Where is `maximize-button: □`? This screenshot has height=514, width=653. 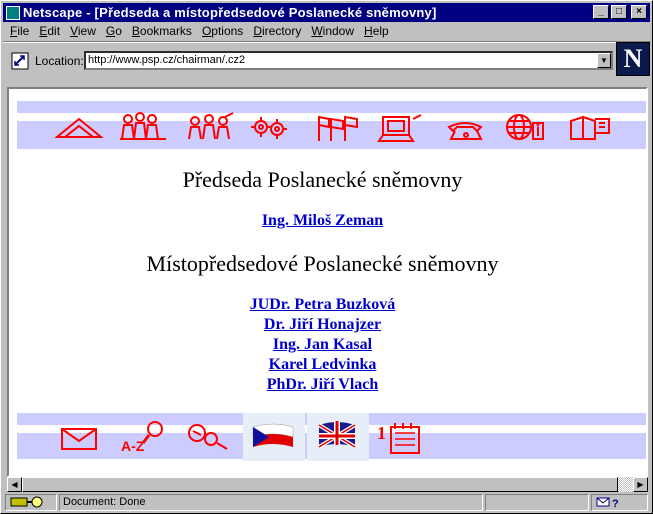 maximize-button: □ is located at coordinates (619, 12).